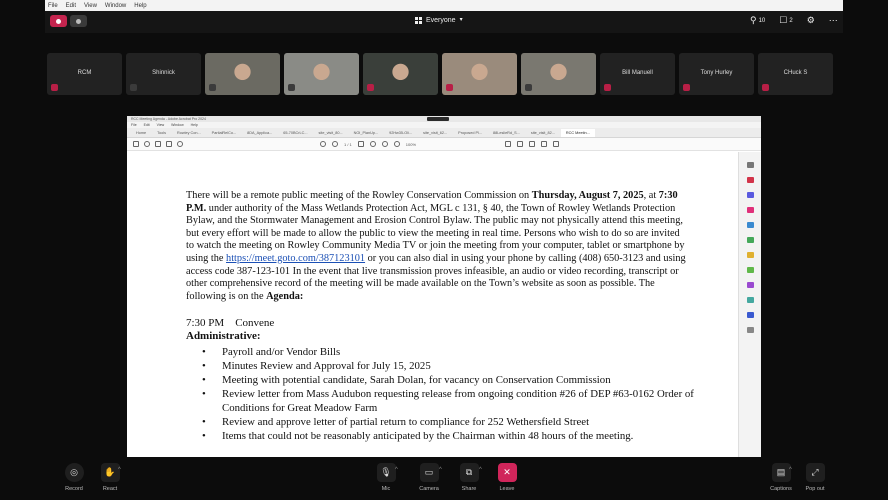 The image size is (888, 500). Describe the element at coordinates (520, 144) in the screenshot. I see `pen-icon` at that location.